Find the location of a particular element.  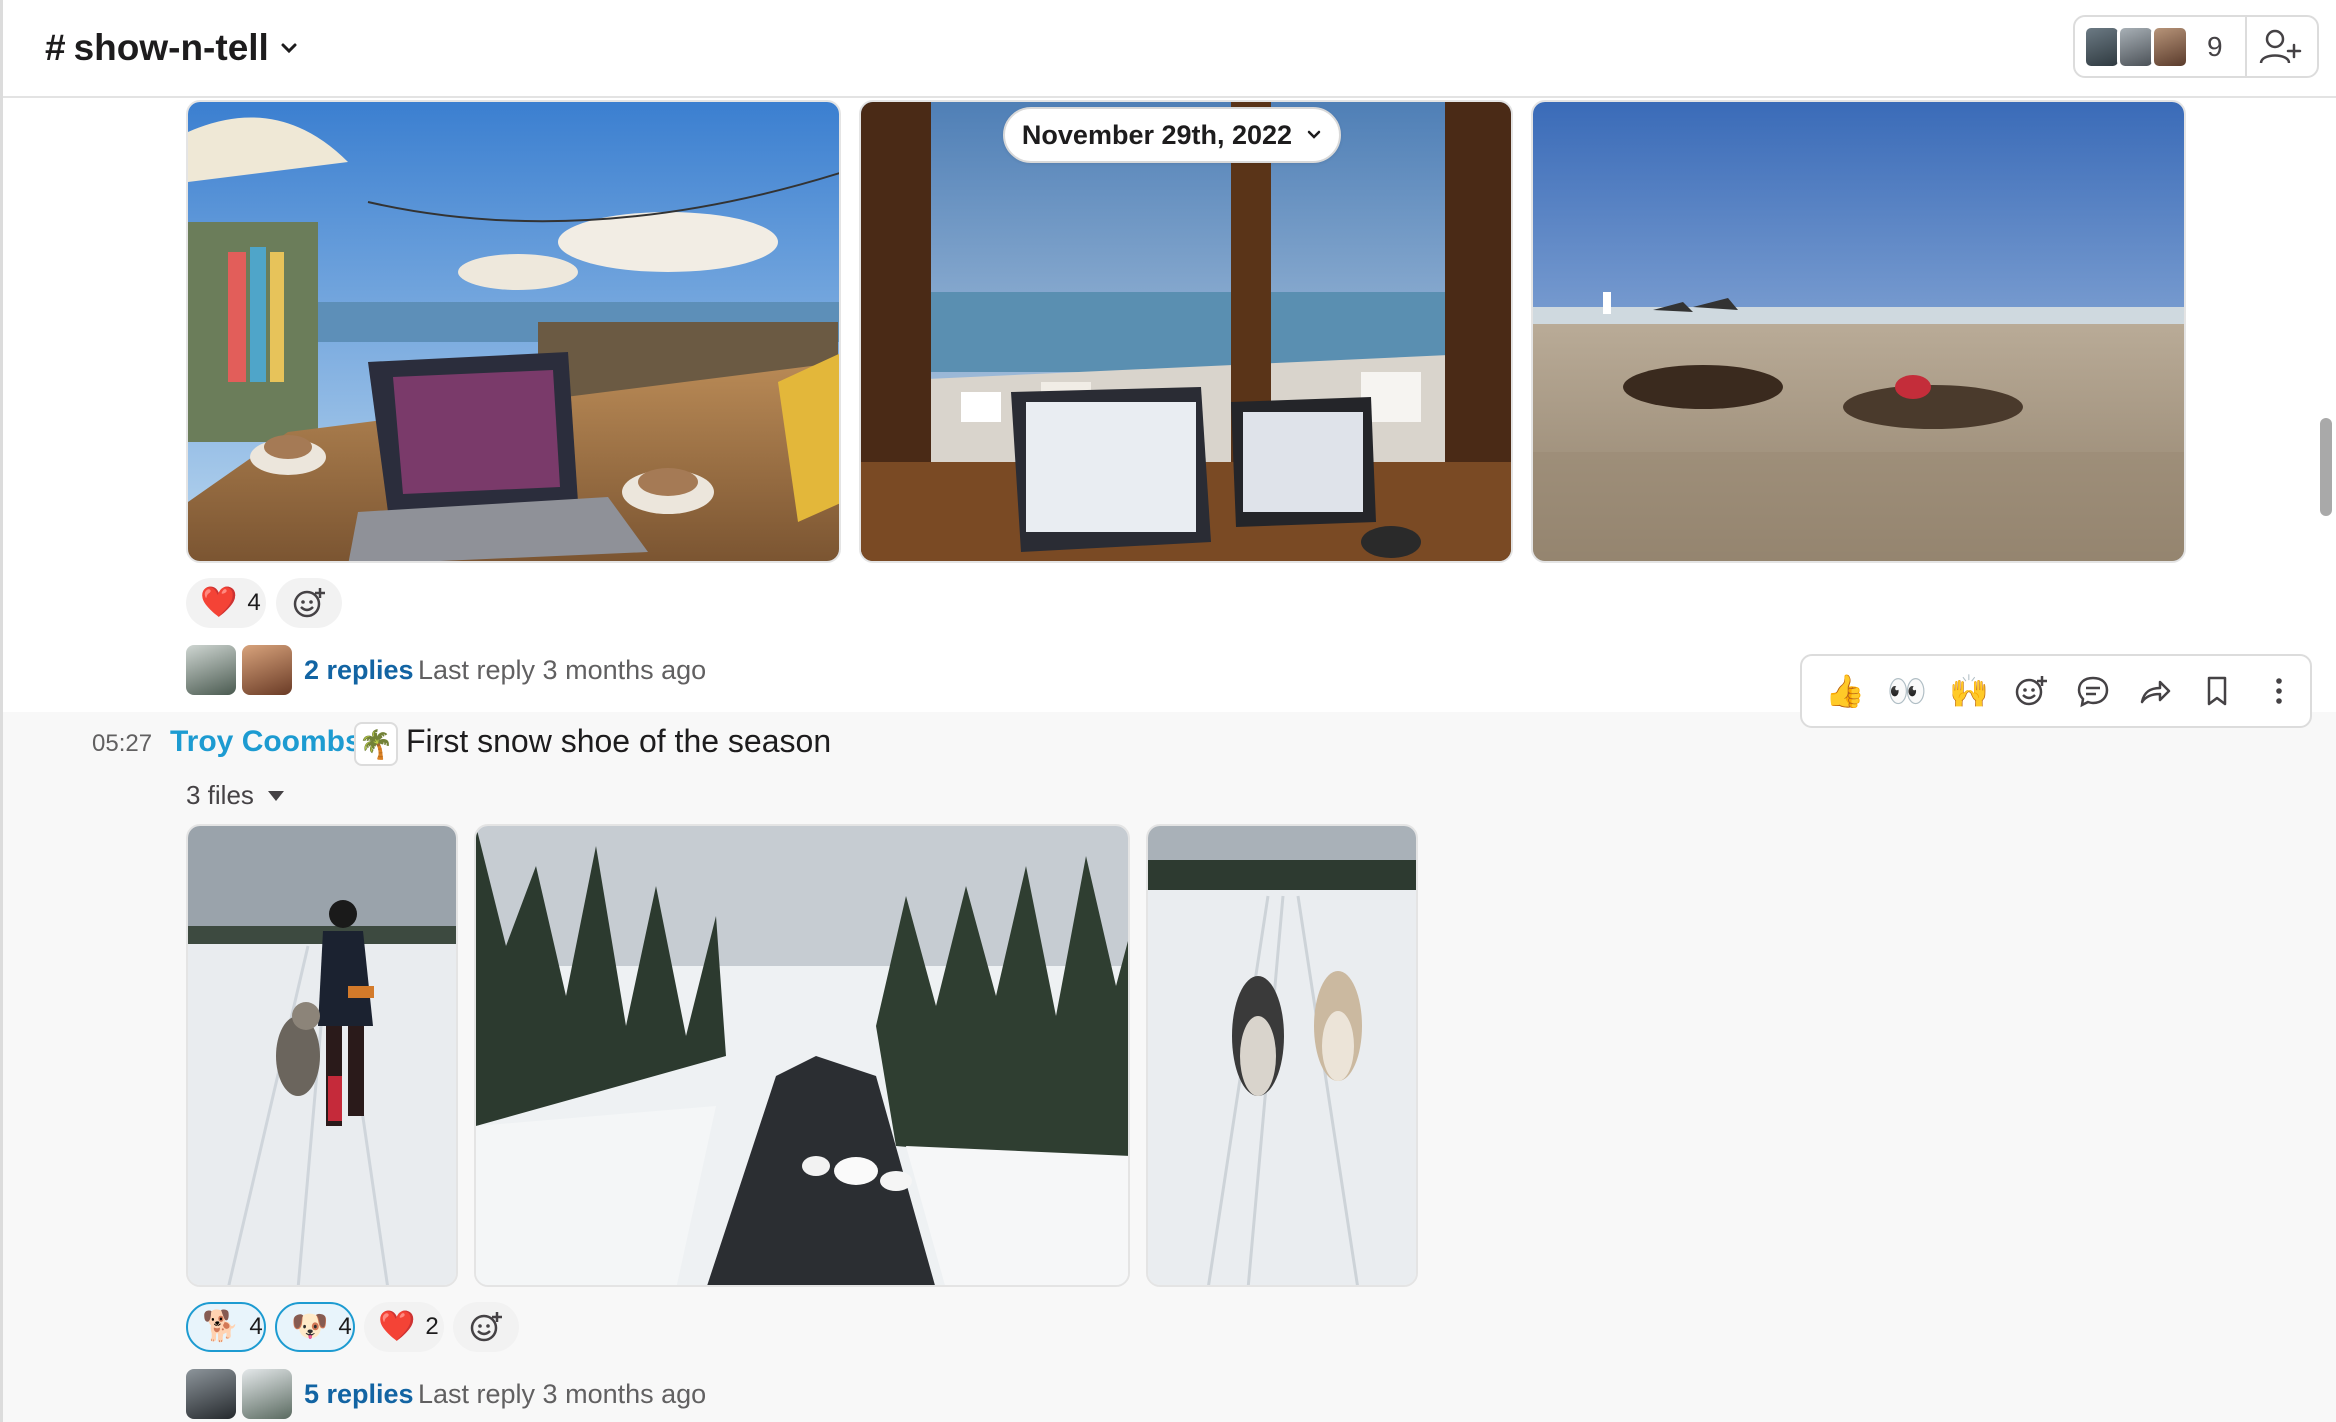

reaction-heart: ❤️ 2 is located at coordinates (404, 1327).